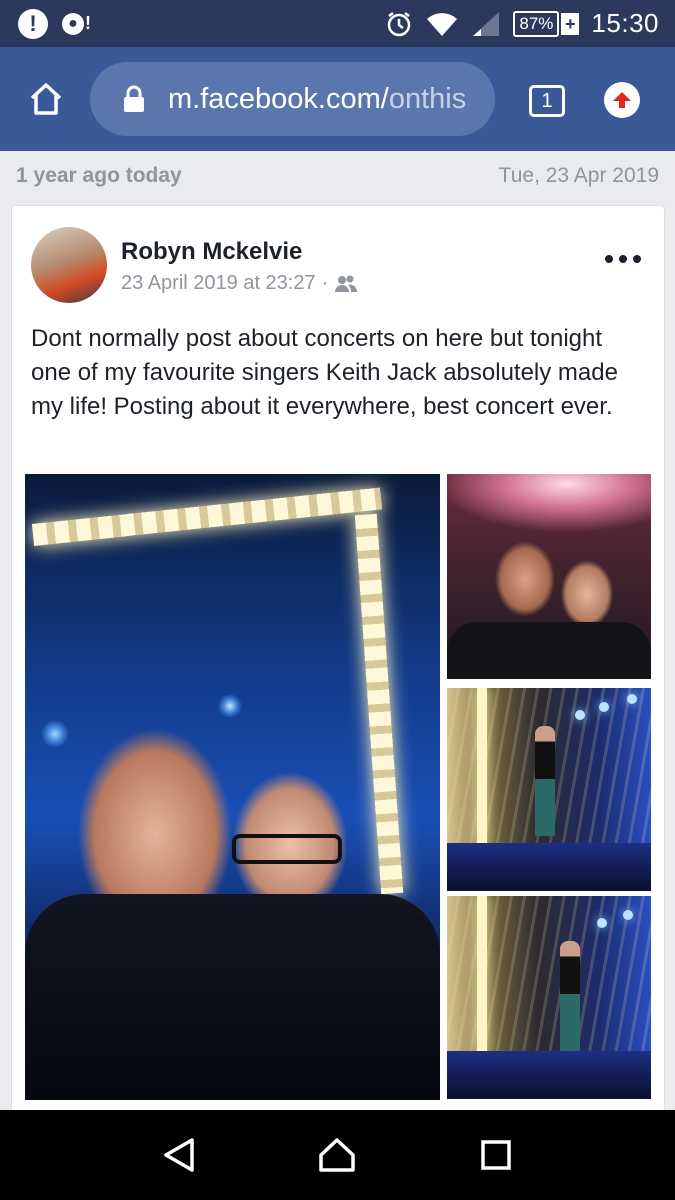 Image resolution: width=675 pixels, height=1200 pixels. What do you see at coordinates (547, 101) in the screenshot?
I see `tabs-button: 1` at bounding box center [547, 101].